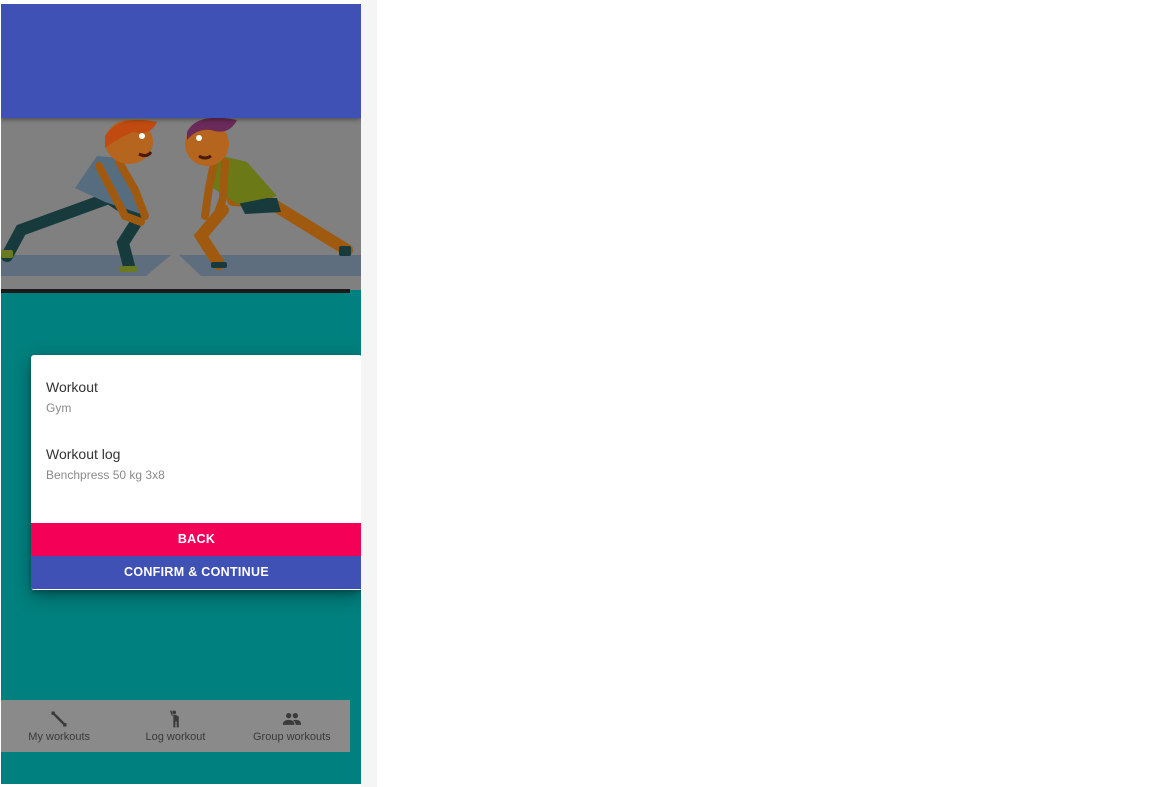  I want to click on back-button: BACK, so click(196, 539).